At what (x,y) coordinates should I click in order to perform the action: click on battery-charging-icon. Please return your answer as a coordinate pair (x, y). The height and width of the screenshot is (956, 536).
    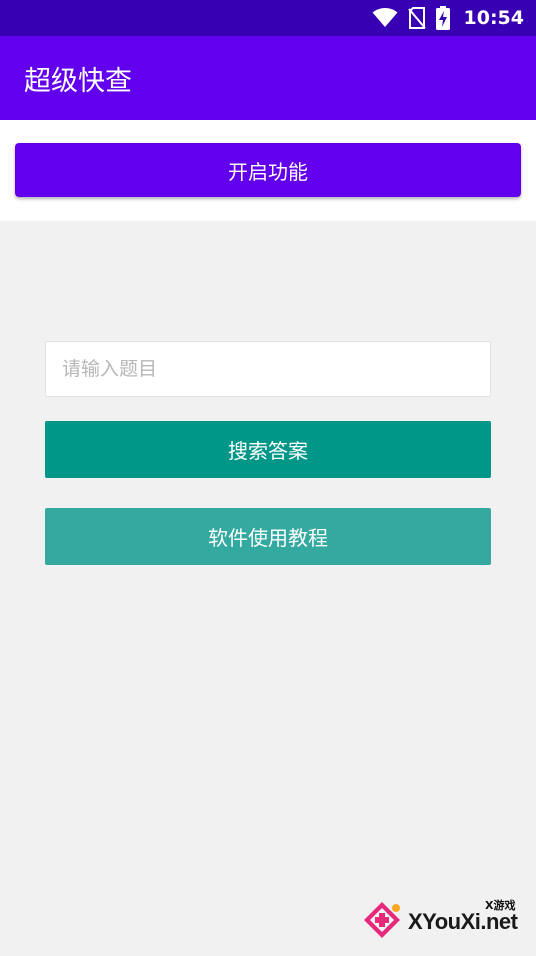
    Looking at the image, I should click on (442, 18).